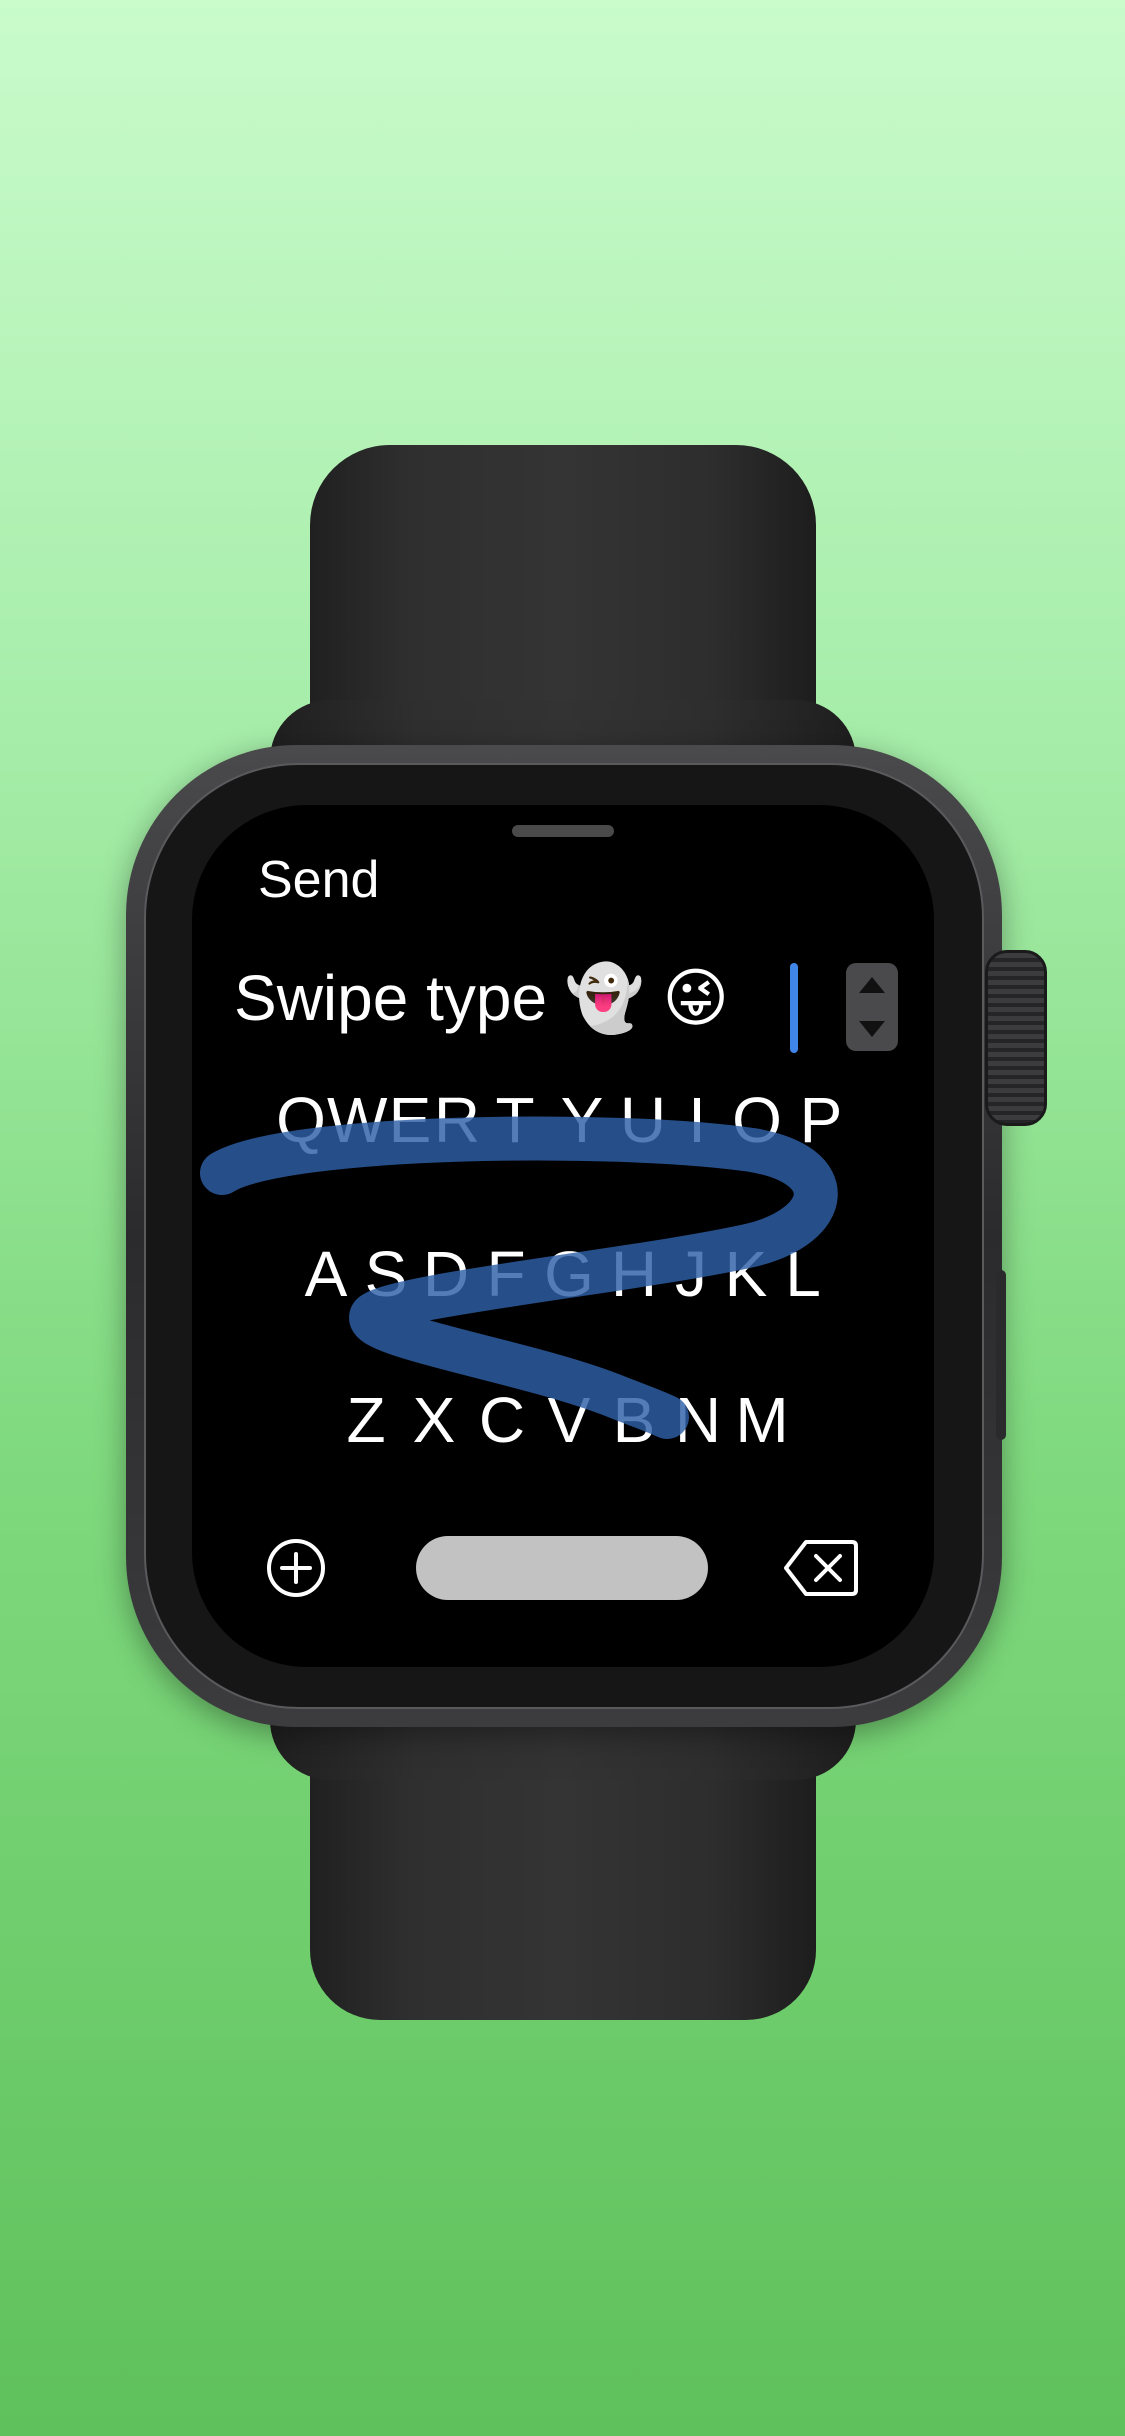  What do you see at coordinates (569, 1420) in the screenshot?
I see `key-v: V` at bounding box center [569, 1420].